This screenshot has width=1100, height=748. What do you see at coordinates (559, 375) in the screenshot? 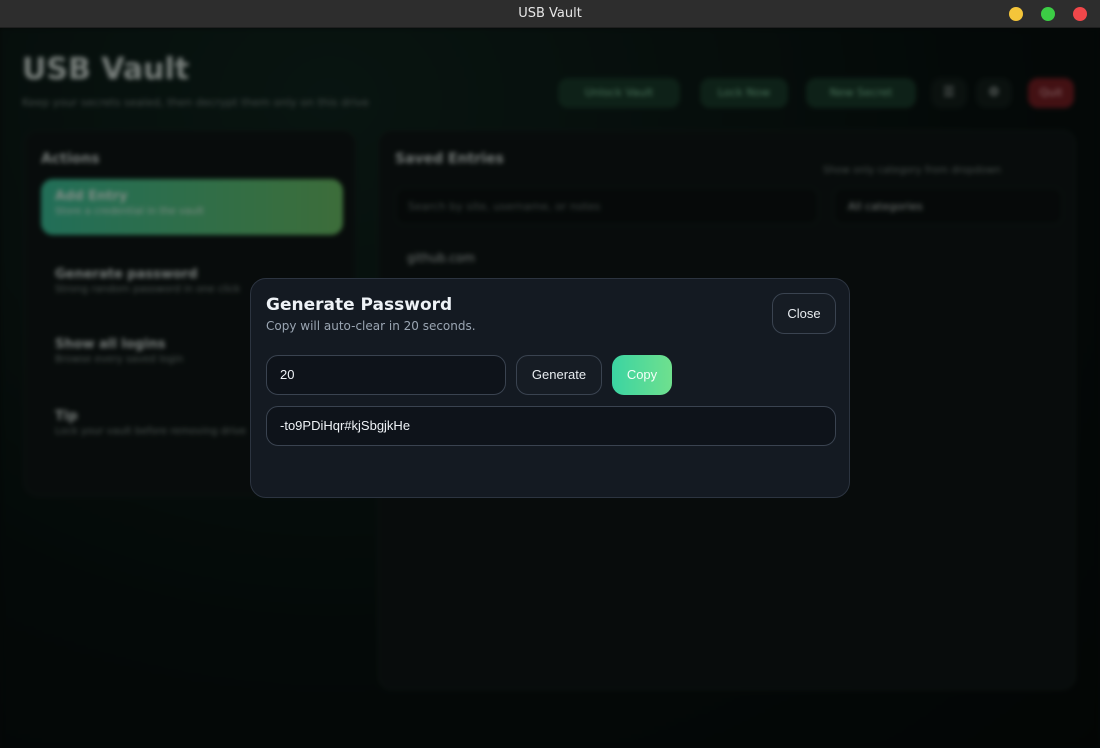
I see `generate-button: Generate` at bounding box center [559, 375].